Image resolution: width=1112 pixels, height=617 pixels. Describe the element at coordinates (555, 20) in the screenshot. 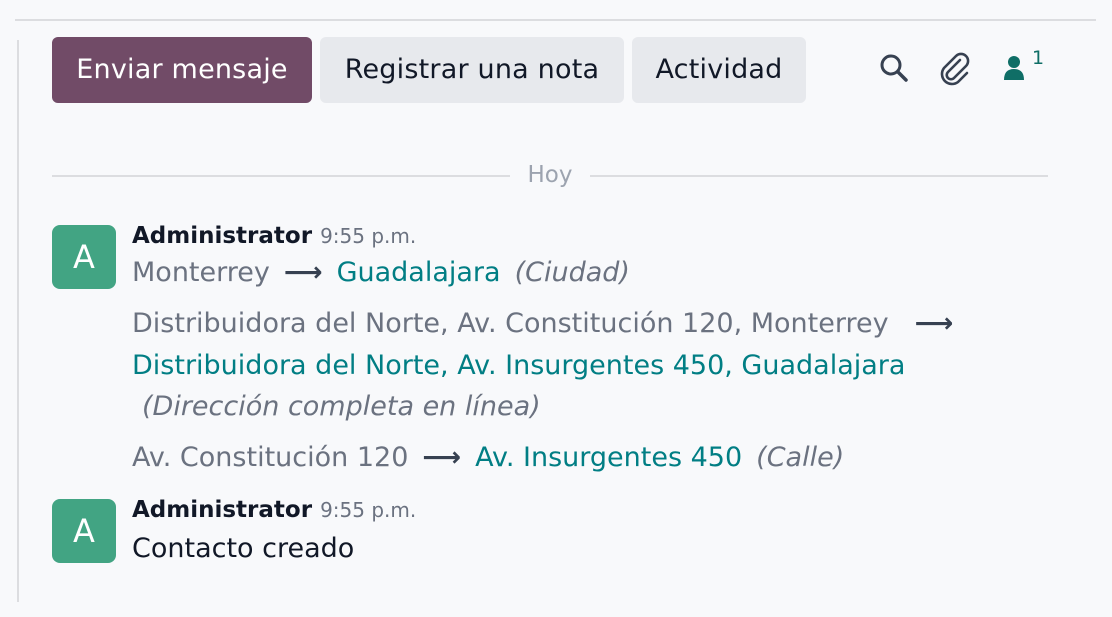

I see `top-divider` at that location.